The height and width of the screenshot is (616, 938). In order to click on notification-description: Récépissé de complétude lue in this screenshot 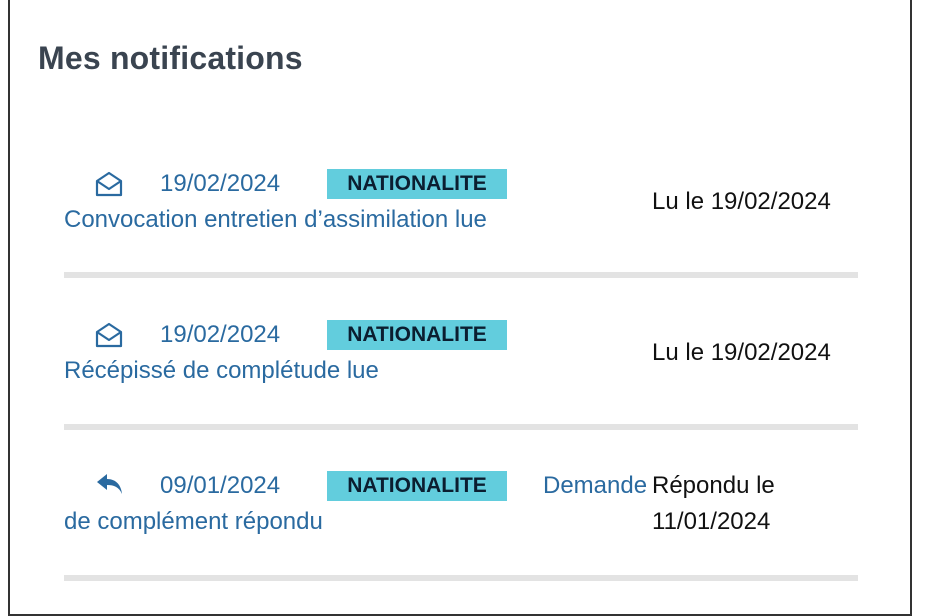, I will do `click(221, 371)`.